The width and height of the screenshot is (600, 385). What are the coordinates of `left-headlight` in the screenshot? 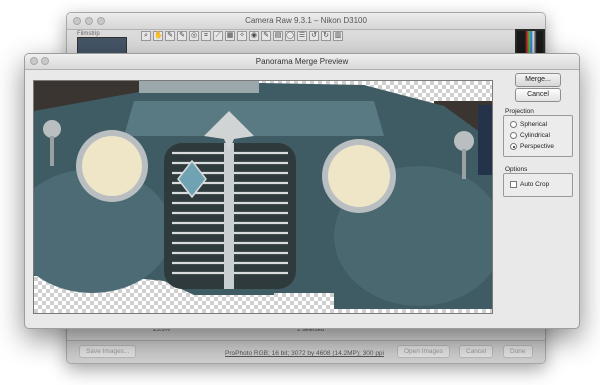 It's located at (112, 166).